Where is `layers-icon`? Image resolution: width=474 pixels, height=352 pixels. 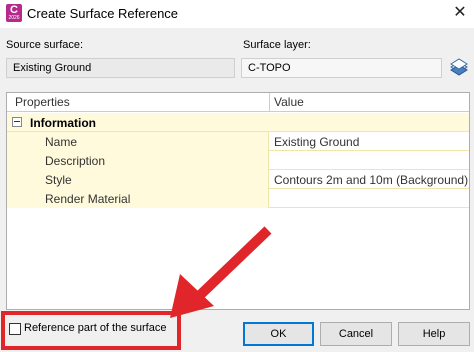 layers-icon is located at coordinates (459, 67).